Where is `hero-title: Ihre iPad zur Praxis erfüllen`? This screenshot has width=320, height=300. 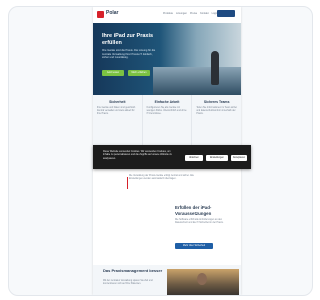 hero-title: Ihre iPad zur Praxis erfüllen is located at coordinates (128, 39).